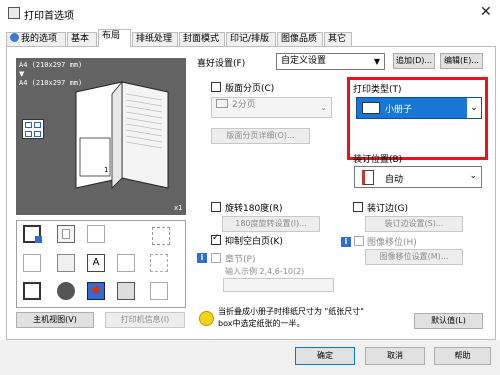  Describe the element at coordinates (96, 291) in the screenshot. I see `account-track-icon` at that location.